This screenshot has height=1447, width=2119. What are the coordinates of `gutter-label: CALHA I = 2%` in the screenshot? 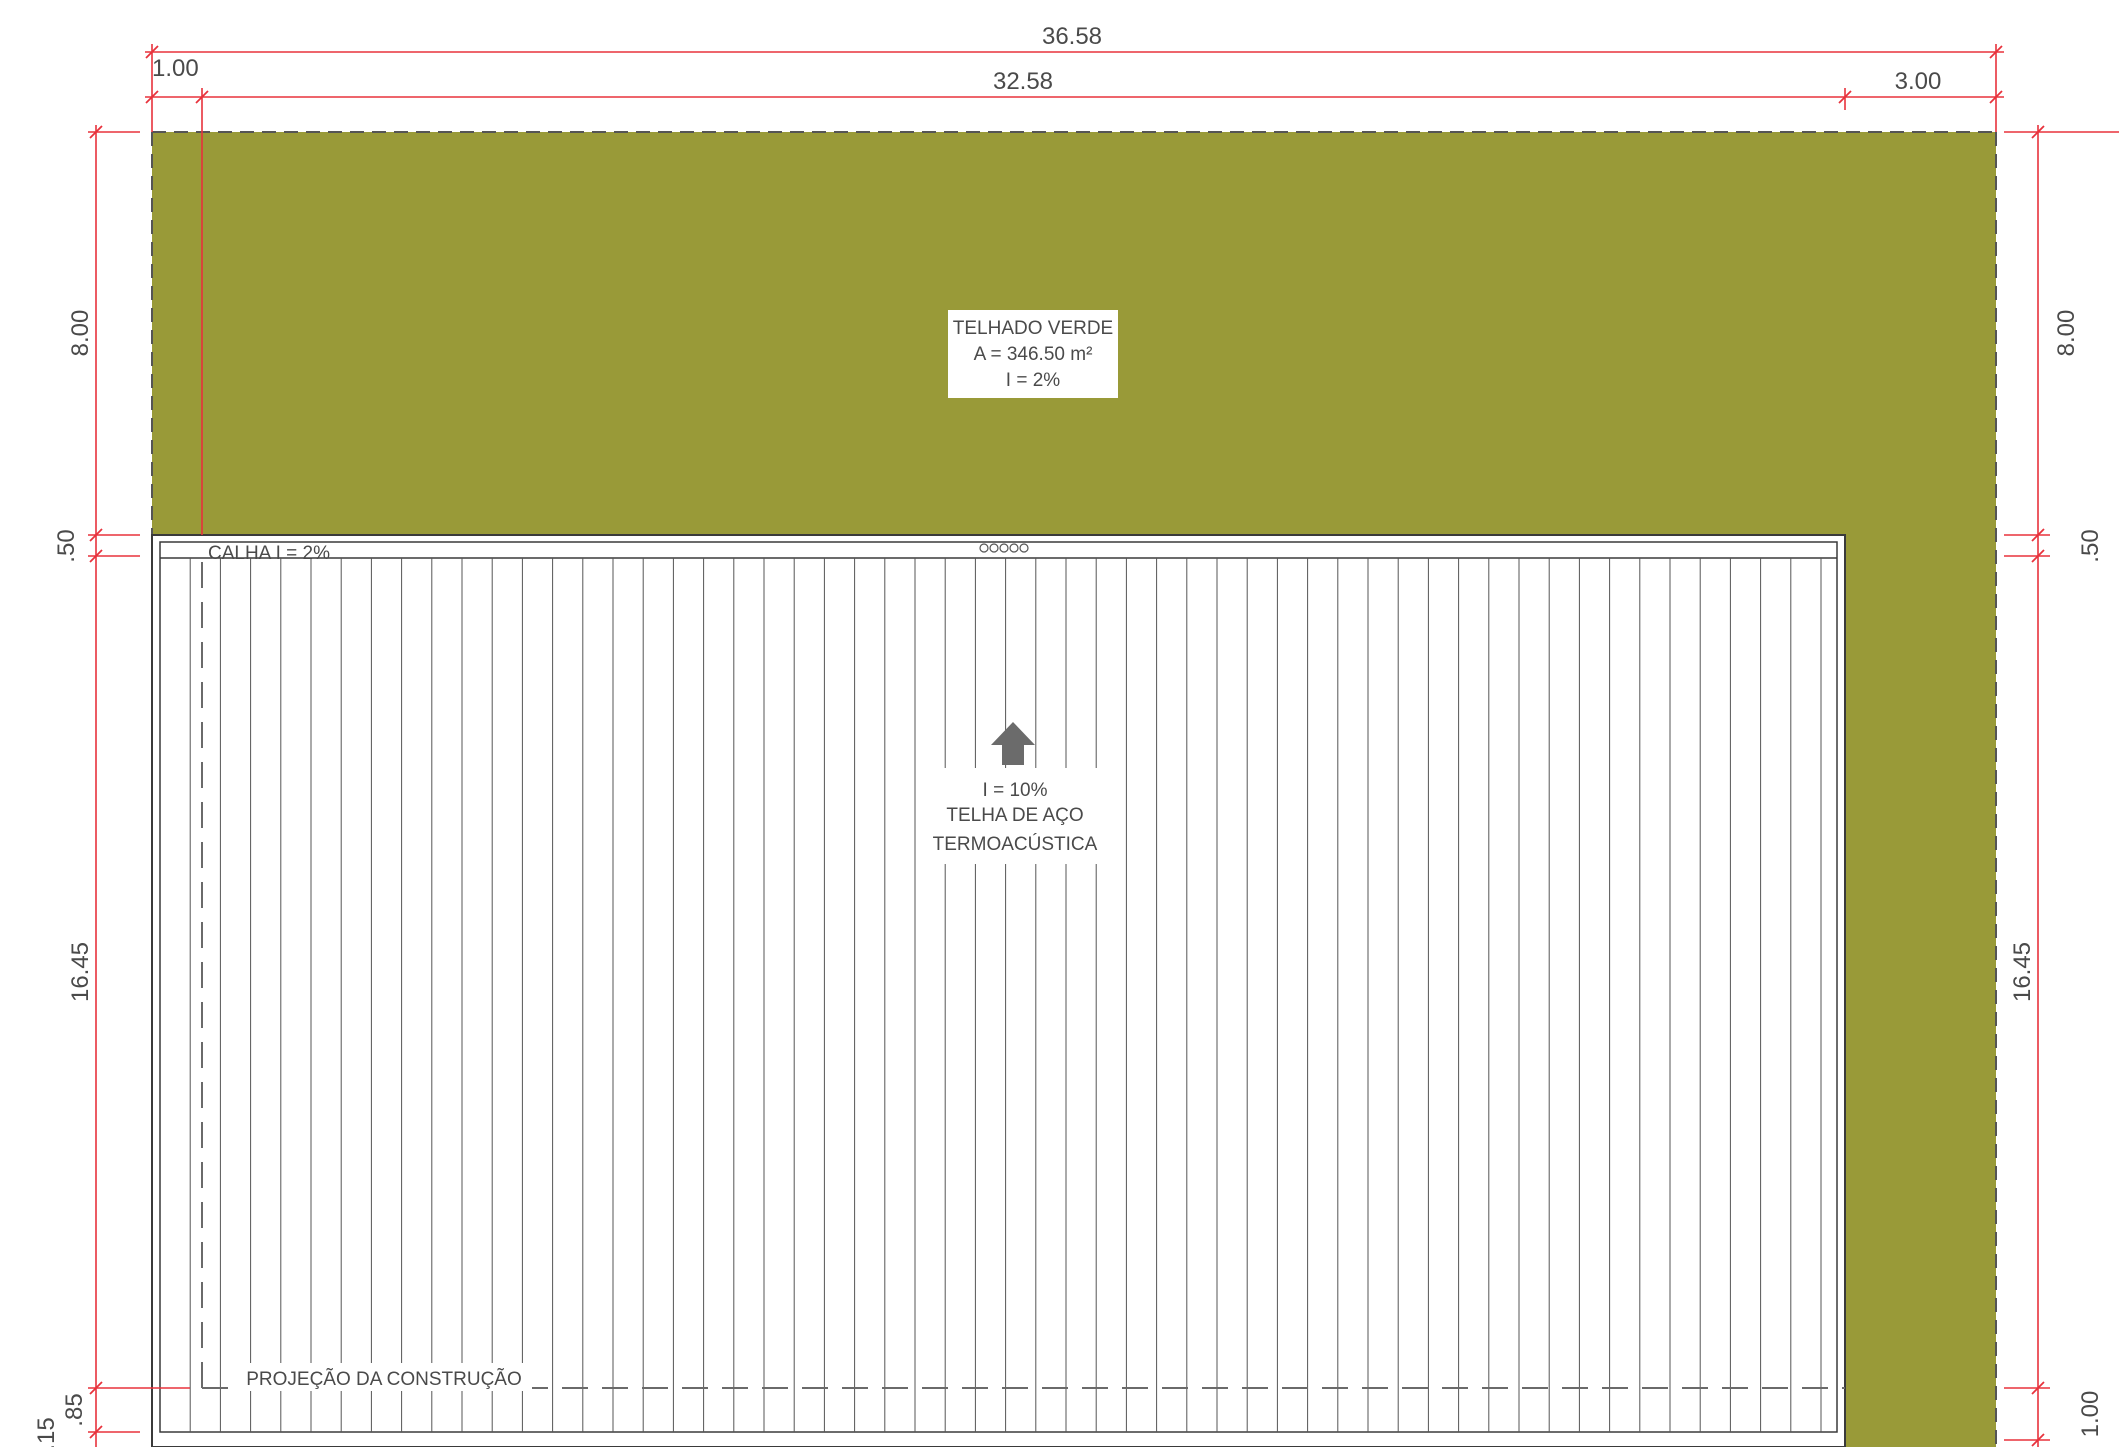 It's located at (269, 553).